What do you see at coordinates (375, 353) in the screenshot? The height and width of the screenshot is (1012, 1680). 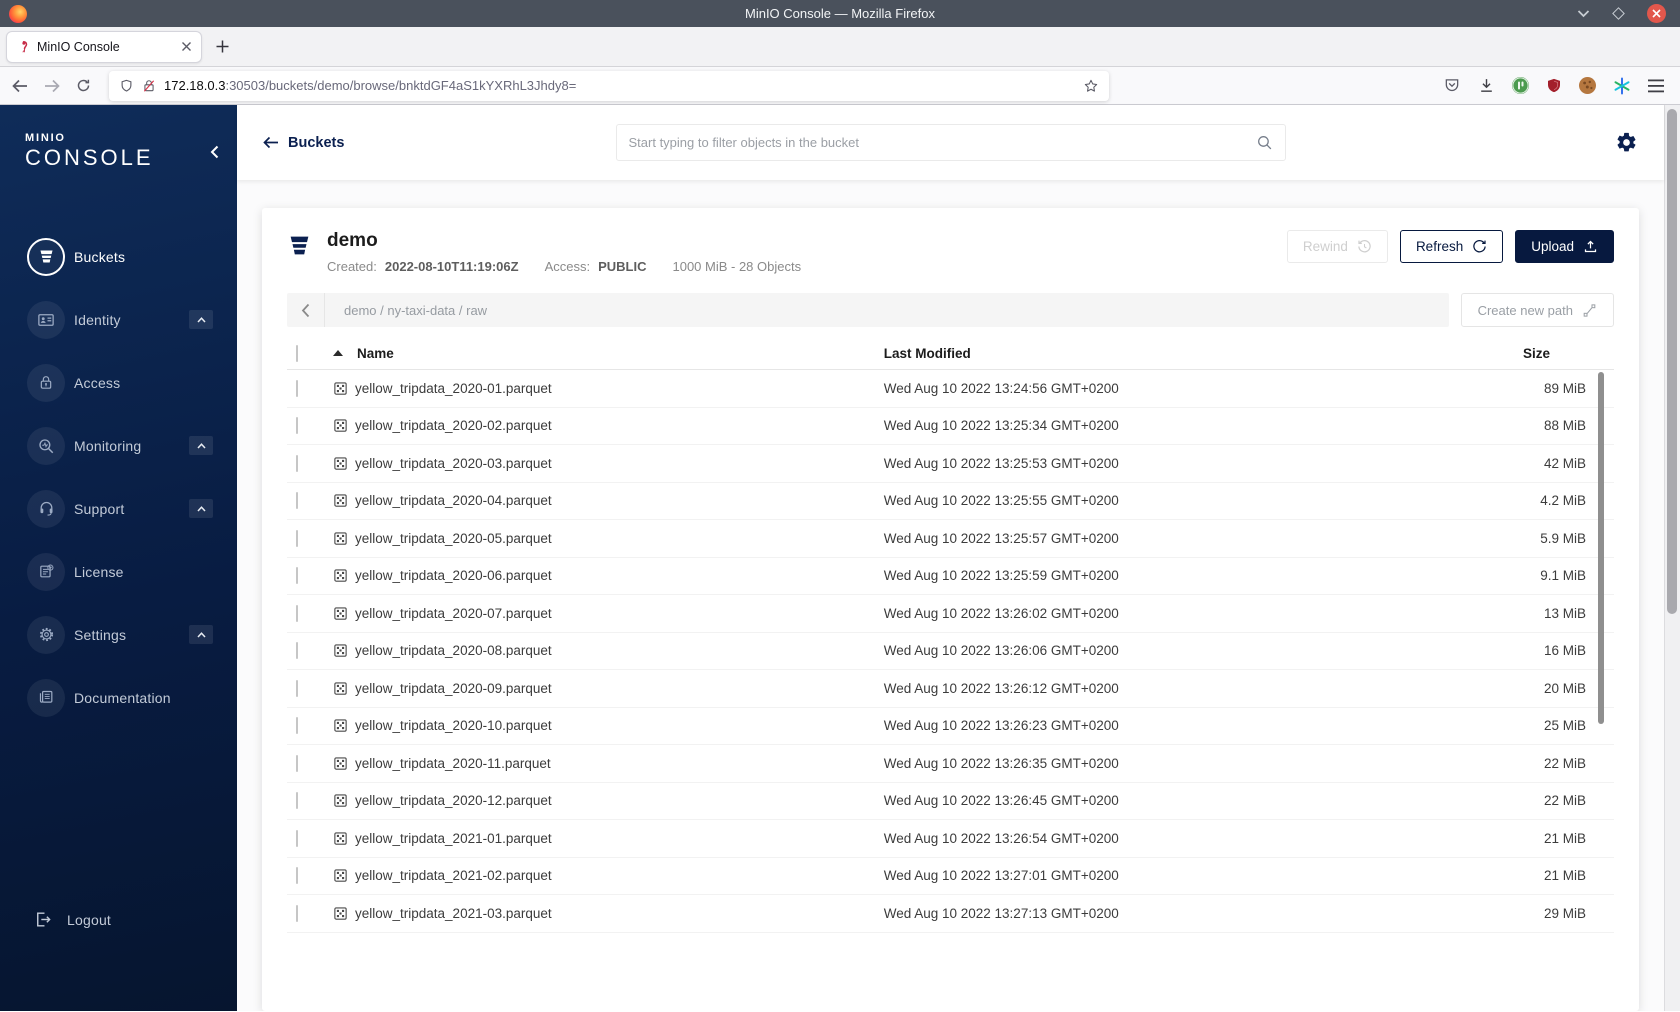 I see `column-header-name: Name` at bounding box center [375, 353].